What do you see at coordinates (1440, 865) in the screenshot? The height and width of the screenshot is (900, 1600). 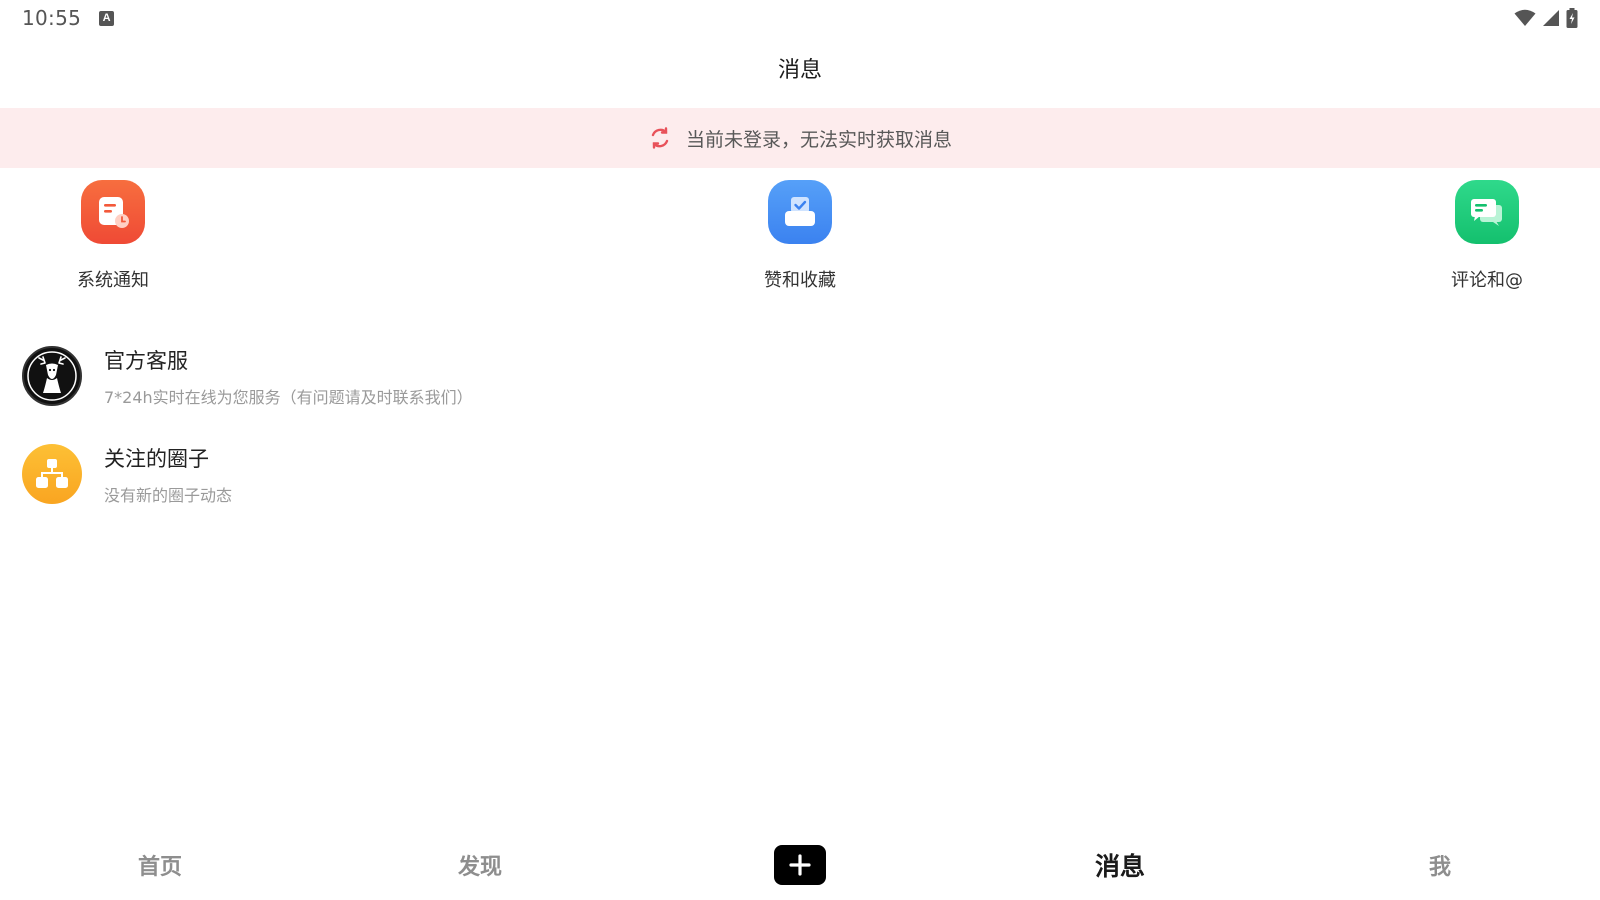 I see `tab-me: 我` at bounding box center [1440, 865].